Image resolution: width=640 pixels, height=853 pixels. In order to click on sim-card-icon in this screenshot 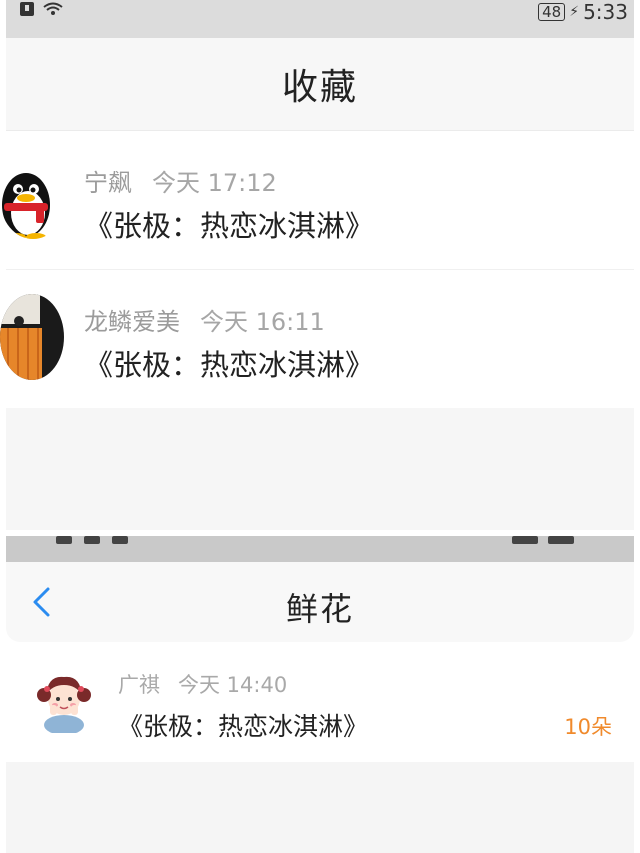, I will do `click(27, 9)`.